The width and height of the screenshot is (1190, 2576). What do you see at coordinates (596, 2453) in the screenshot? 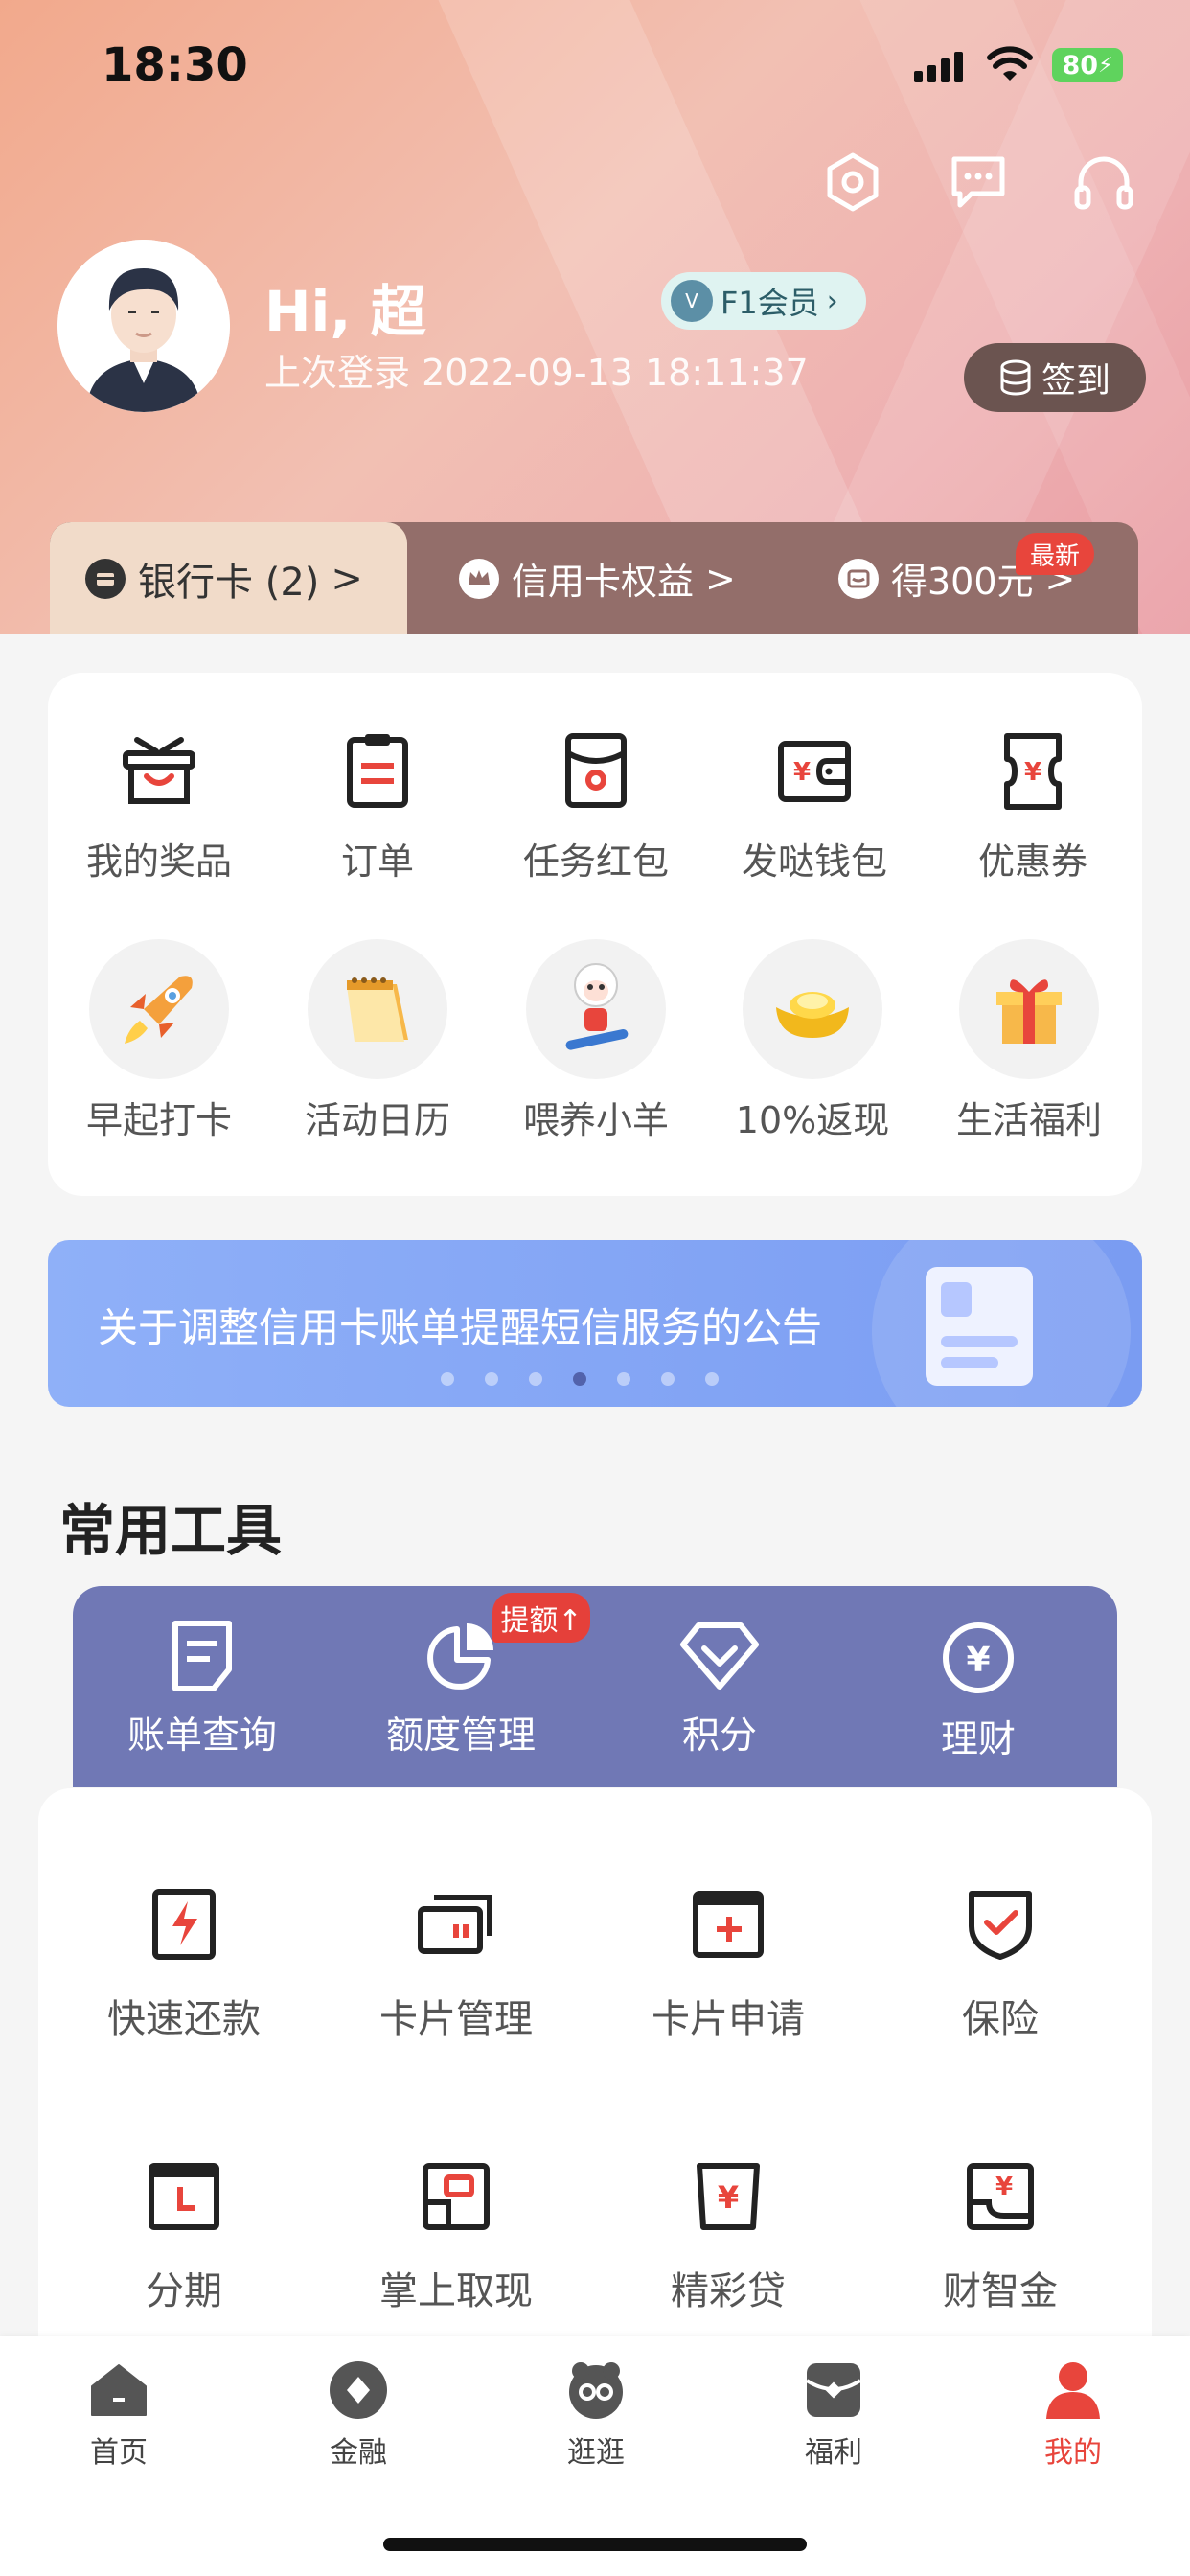
I see `nav-label: 逛逛` at bounding box center [596, 2453].